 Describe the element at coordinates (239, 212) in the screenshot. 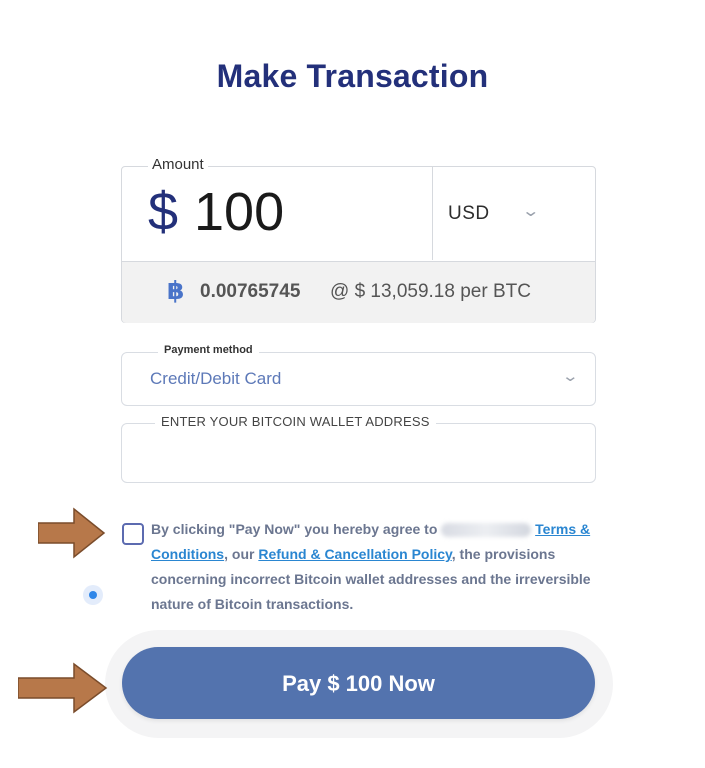

I see `amount-value: 100` at that location.